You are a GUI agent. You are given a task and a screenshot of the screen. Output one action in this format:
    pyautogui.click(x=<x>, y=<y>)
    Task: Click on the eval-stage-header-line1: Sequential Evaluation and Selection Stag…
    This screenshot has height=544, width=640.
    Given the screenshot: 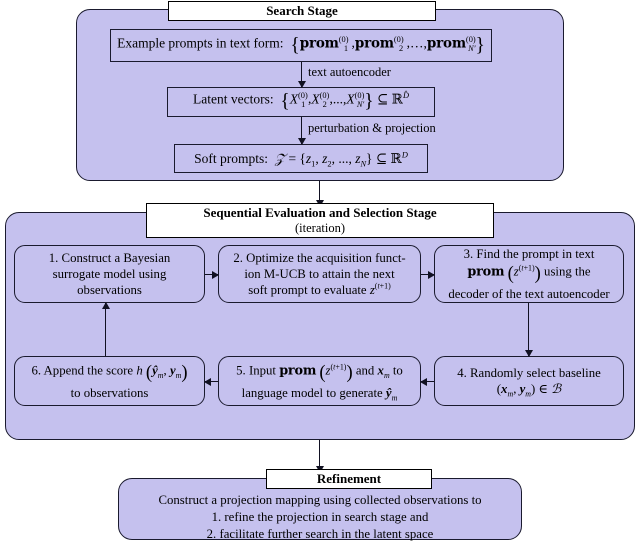 What is the action you would take?
    pyautogui.click(x=320, y=212)
    